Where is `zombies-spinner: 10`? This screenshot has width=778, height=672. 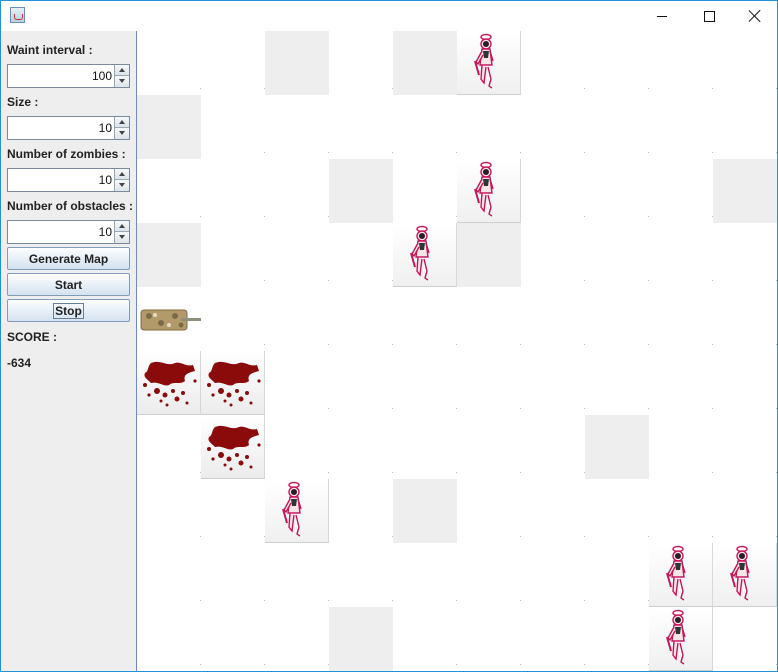 zombies-spinner: 10 is located at coordinates (68, 180).